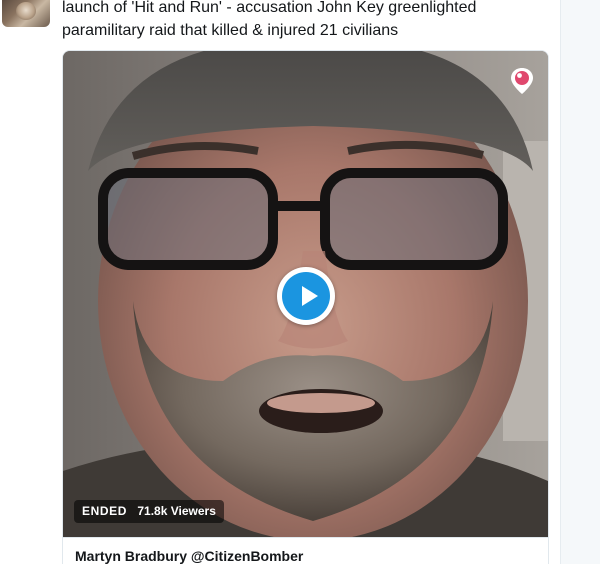 This screenshot has height=564, width=600. I want to click on broadcast-status-badge: ENDED 71.8k Viewers, so click(149, 511).